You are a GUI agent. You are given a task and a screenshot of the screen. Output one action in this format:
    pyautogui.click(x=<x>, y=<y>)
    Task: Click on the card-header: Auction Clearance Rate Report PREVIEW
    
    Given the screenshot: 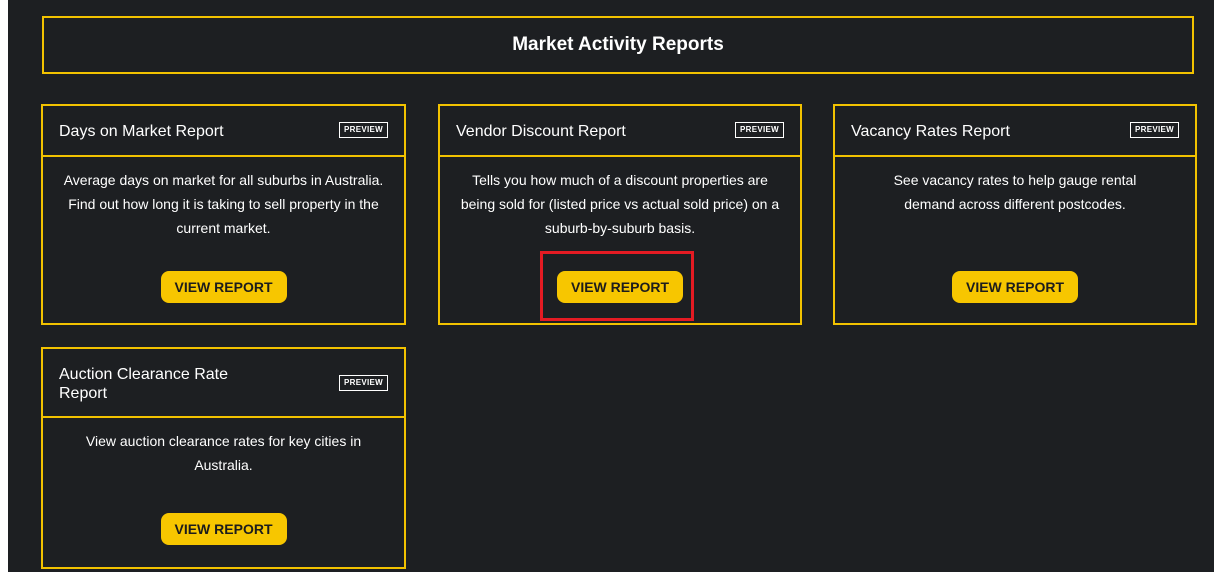 What is the action you would take?
    pyautogui.click(x=223, y=383)
    